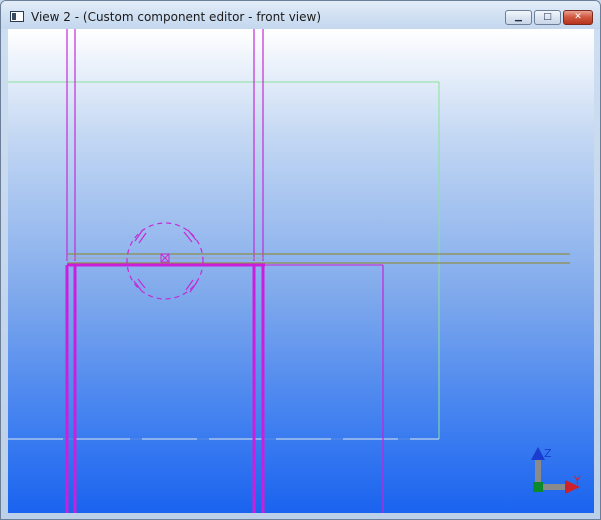 The height and width of the screenshot is (520, 601). I want to click on z-axis-arrow-icon, so click(538, 453).